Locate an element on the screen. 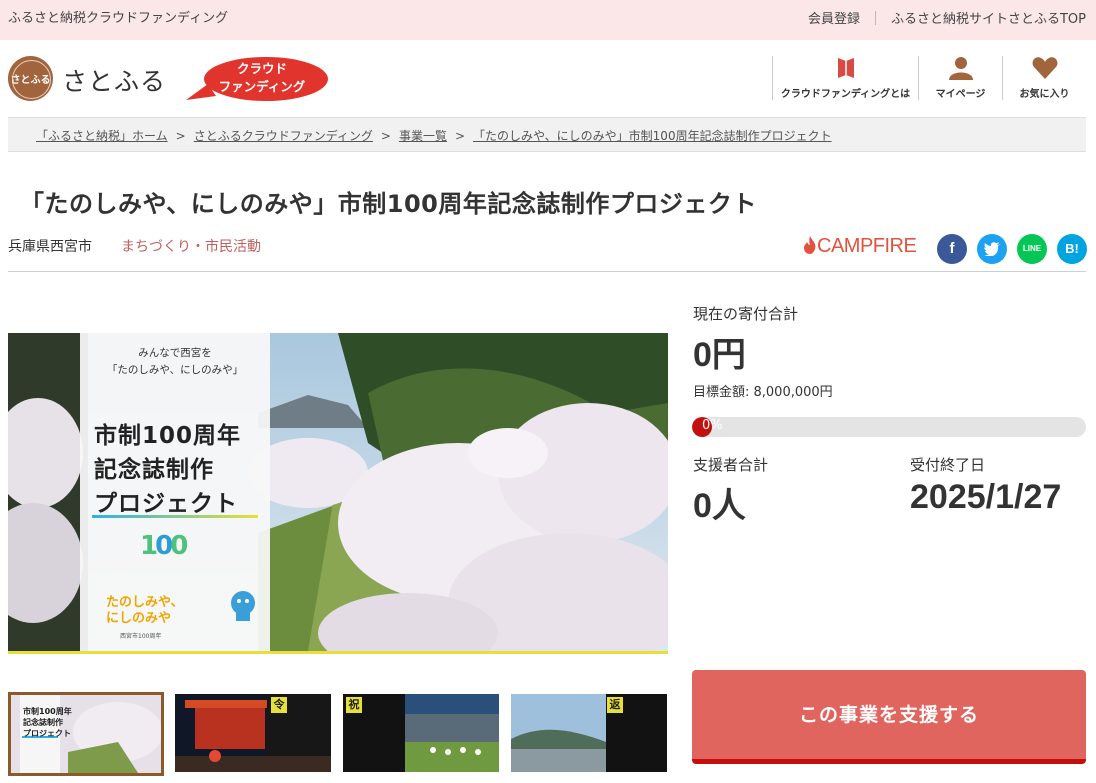 The width and height of the screenshot is (1096, 783). project-category-link: まちづくり・市民活動 is located at coordinates (191, 246).